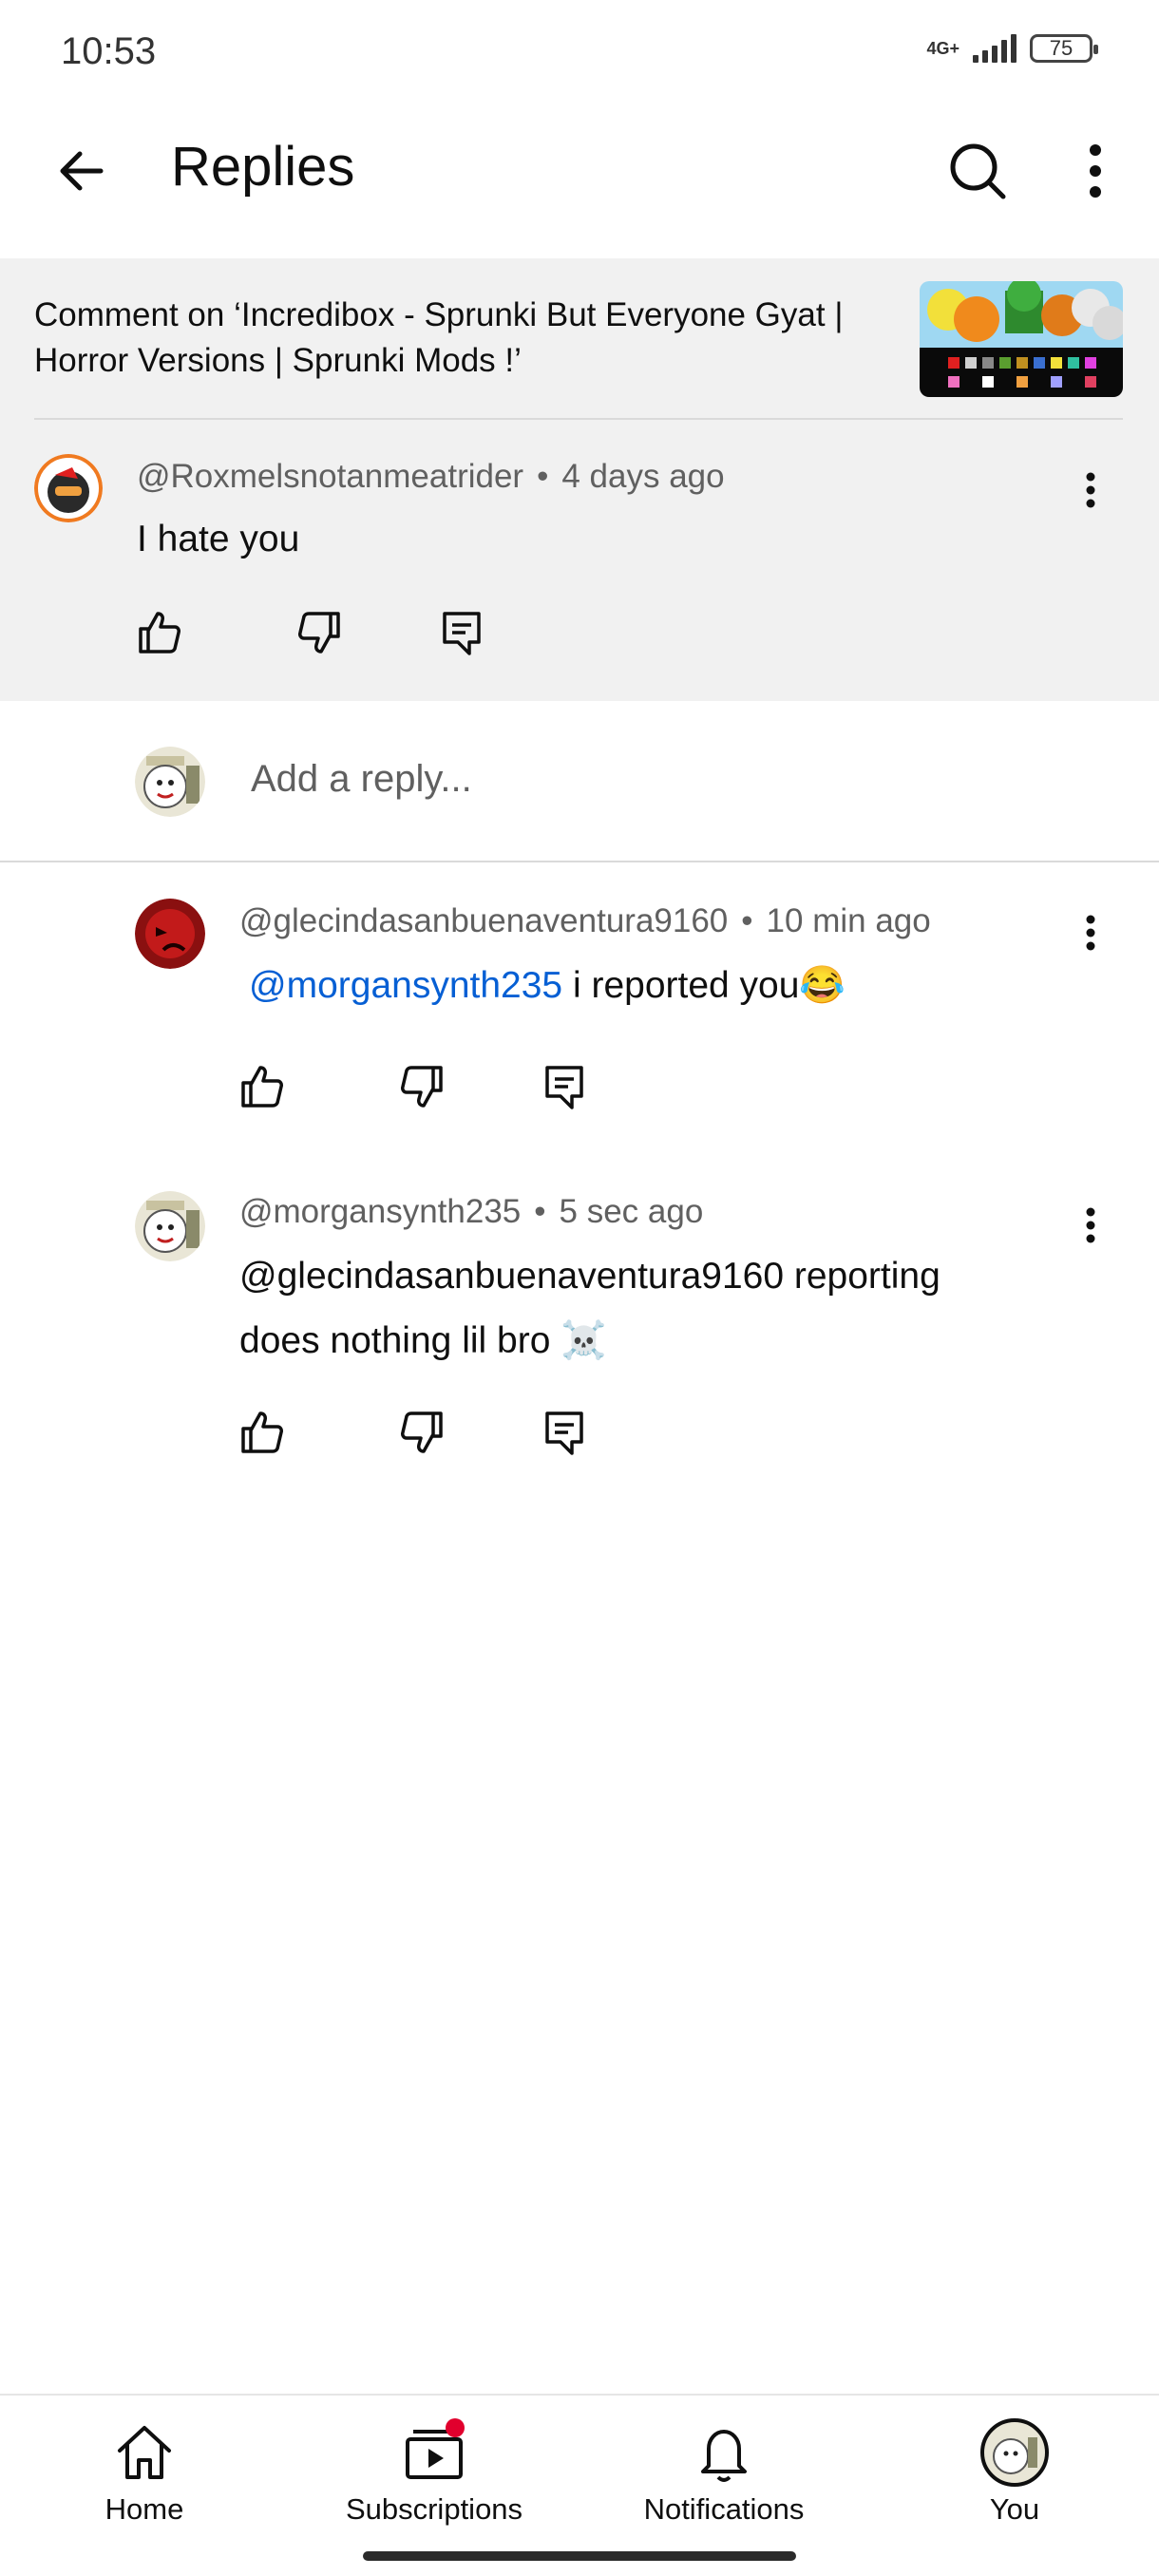 This screenshot has height=2576, width=1159. Describe the element at coordinates (579, 2485) in the screenshot. I see `bottom-nav: Home Subscriptions Notifications You` at that location.